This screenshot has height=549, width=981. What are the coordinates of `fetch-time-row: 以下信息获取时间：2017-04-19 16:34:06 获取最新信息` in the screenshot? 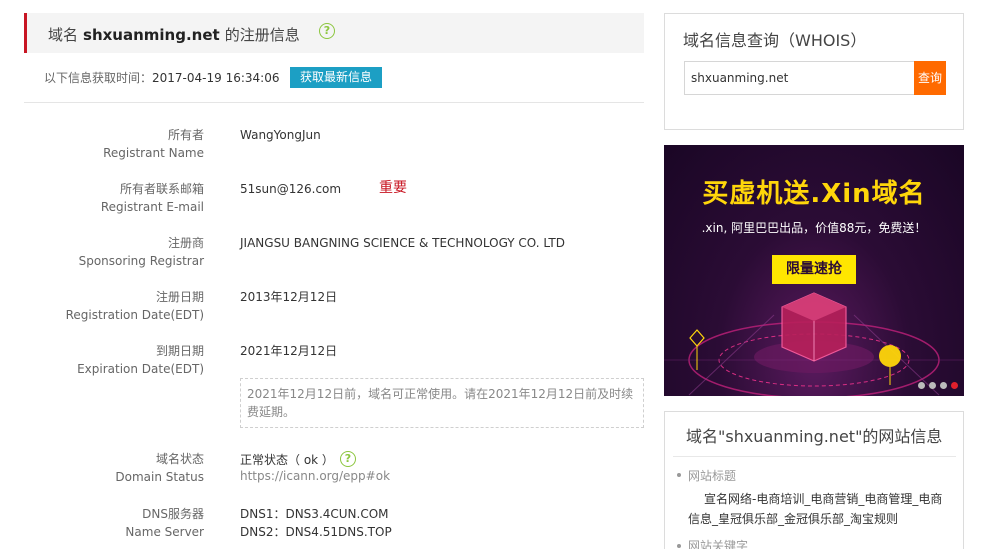 It's located at (213, 78).